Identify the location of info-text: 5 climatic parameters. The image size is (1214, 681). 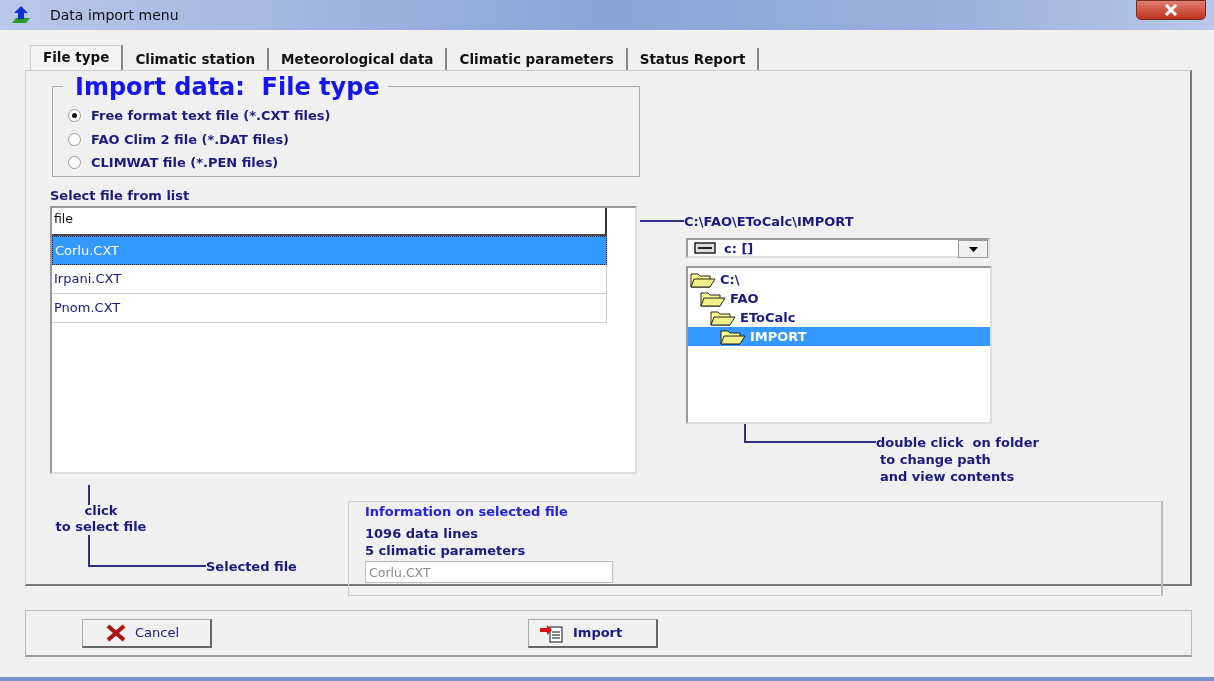
(446, 551).